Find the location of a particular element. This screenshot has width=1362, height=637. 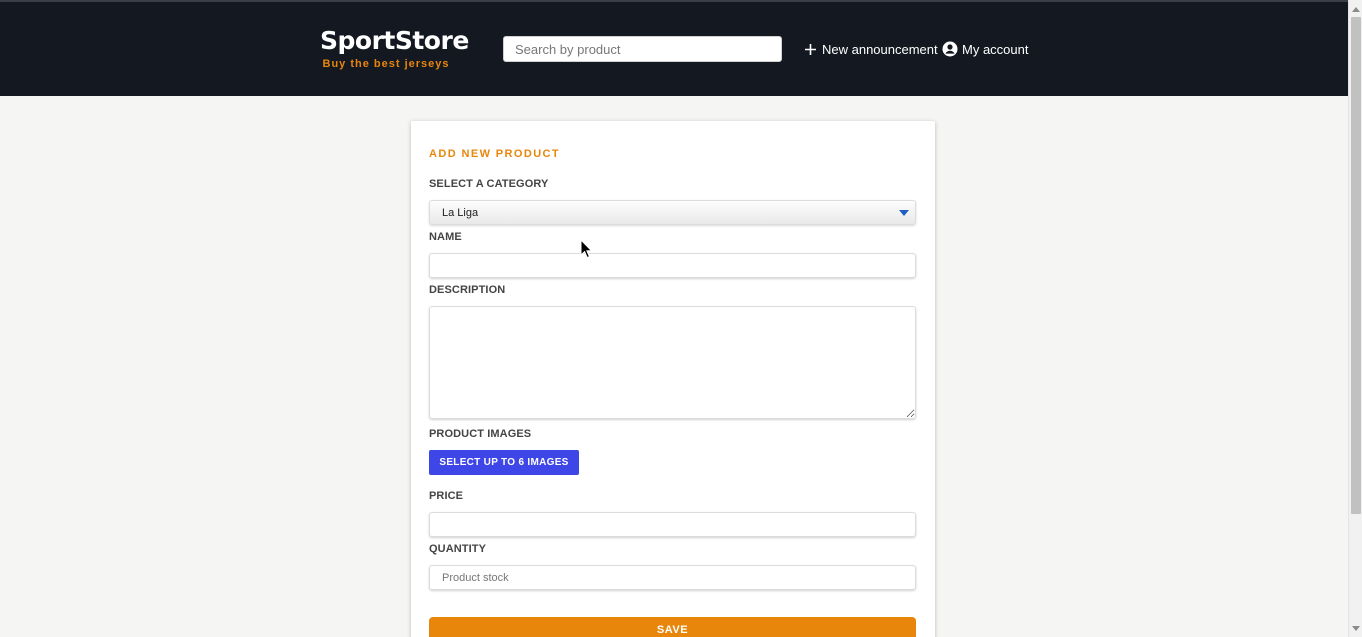

save-button: SAVE is located at coordinates (672, 627).